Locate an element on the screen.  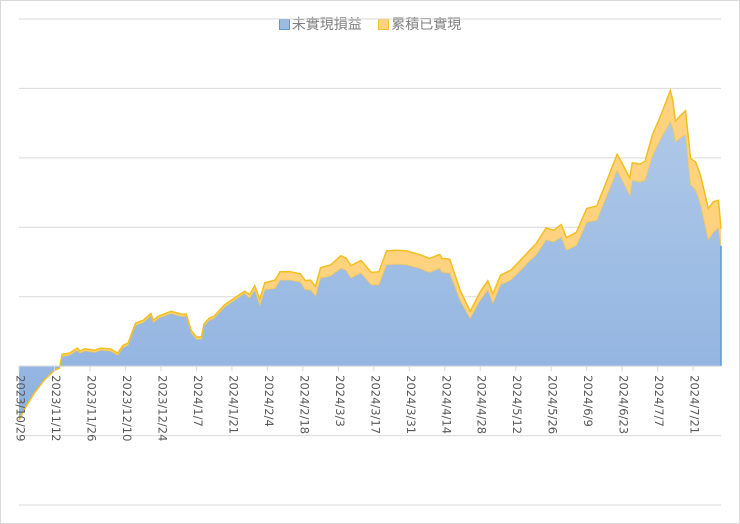
x-tick-label: 2024/5/26 is located at coordinates (553, 404).